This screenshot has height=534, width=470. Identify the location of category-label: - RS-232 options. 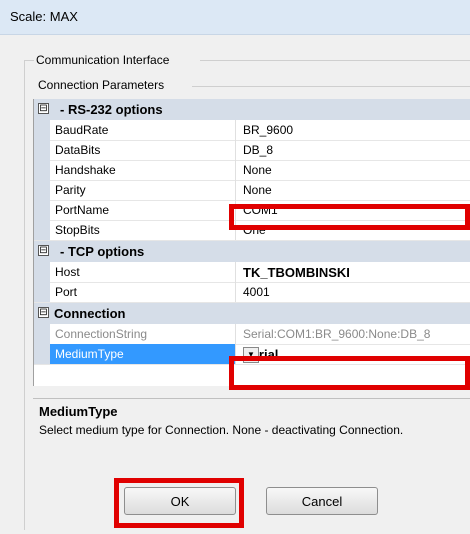
(111, 109).